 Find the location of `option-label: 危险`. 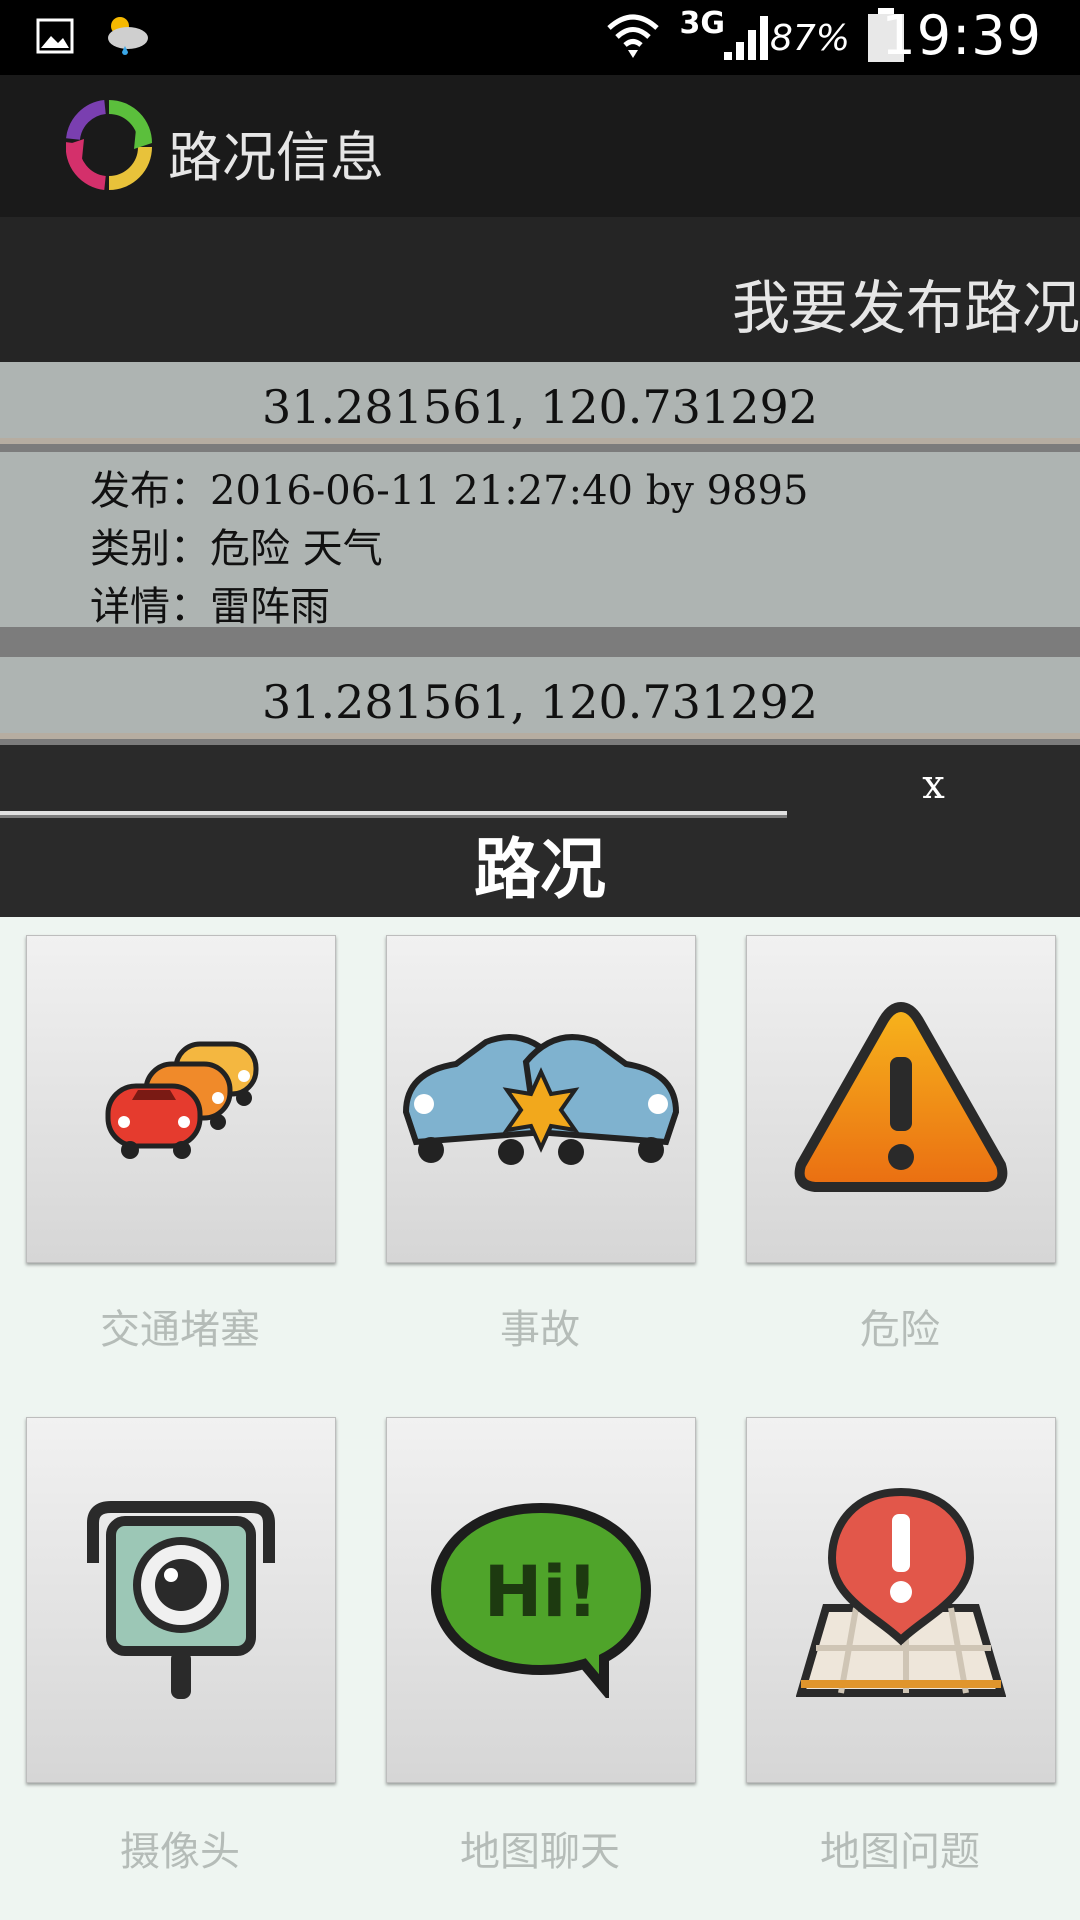

option-label: 危险 is located at coordinates (900, 1330).